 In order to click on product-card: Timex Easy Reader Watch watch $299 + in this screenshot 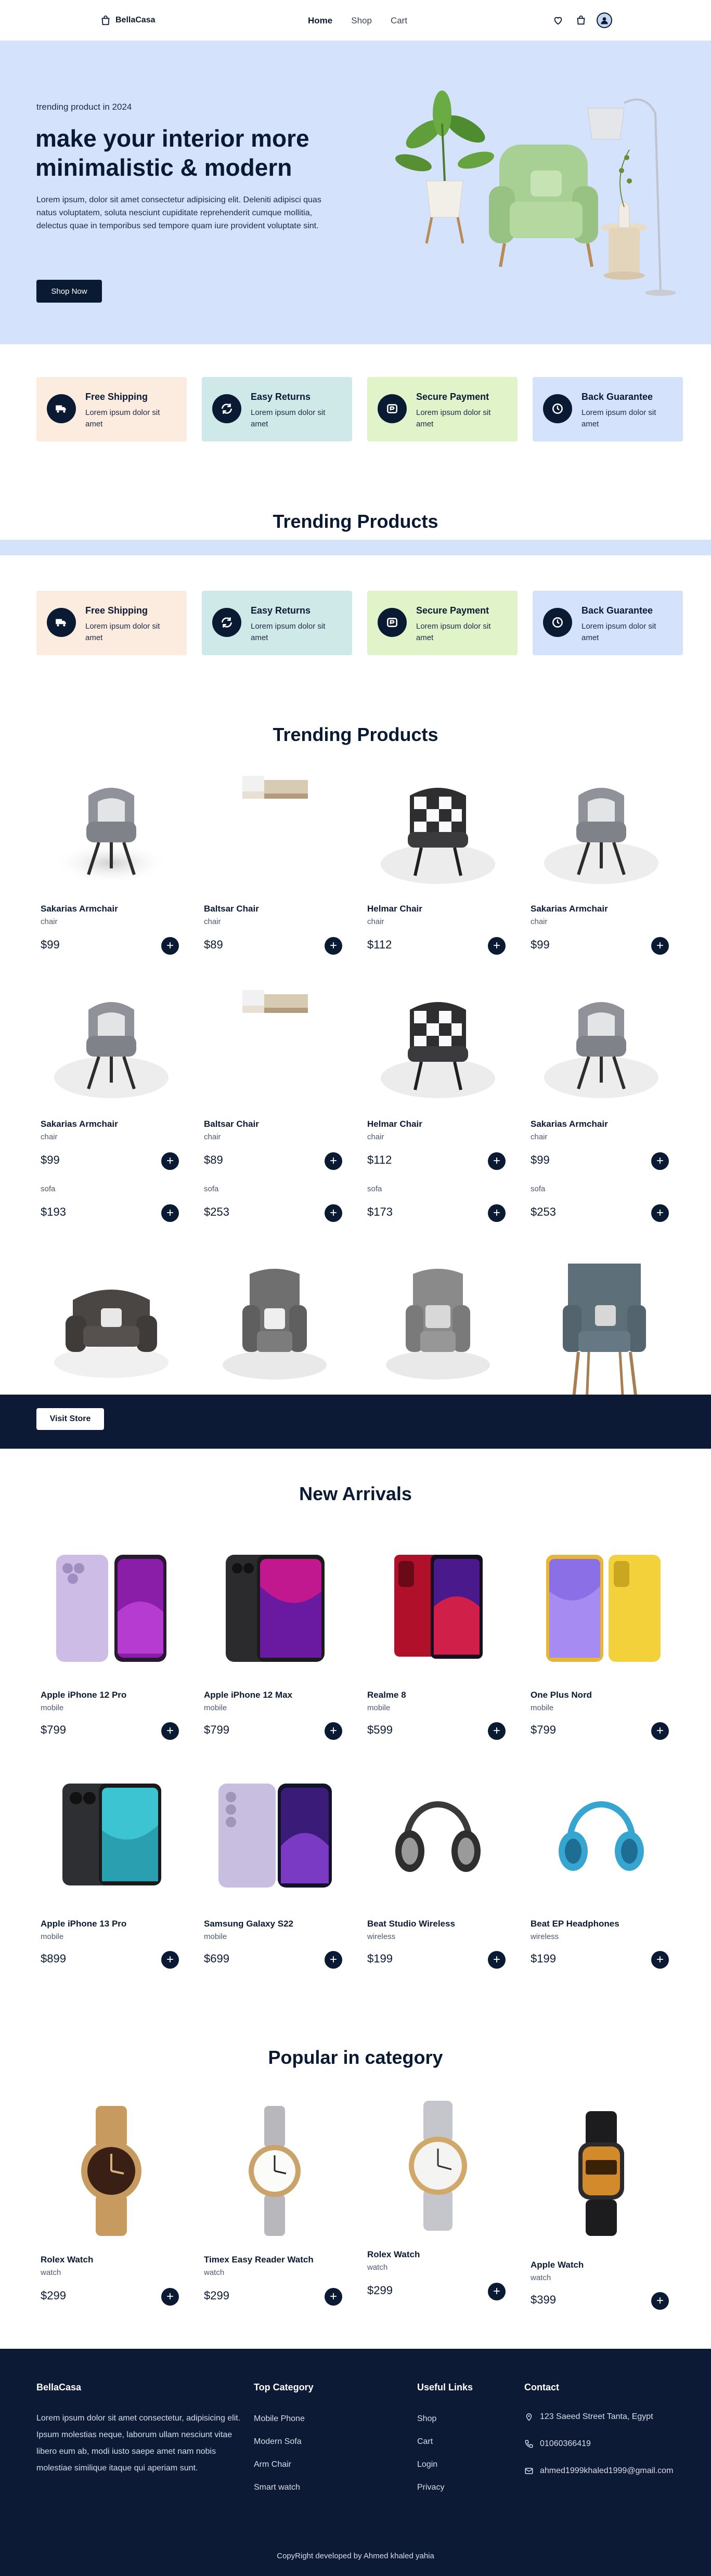, I will do `click(275, 2205)`.